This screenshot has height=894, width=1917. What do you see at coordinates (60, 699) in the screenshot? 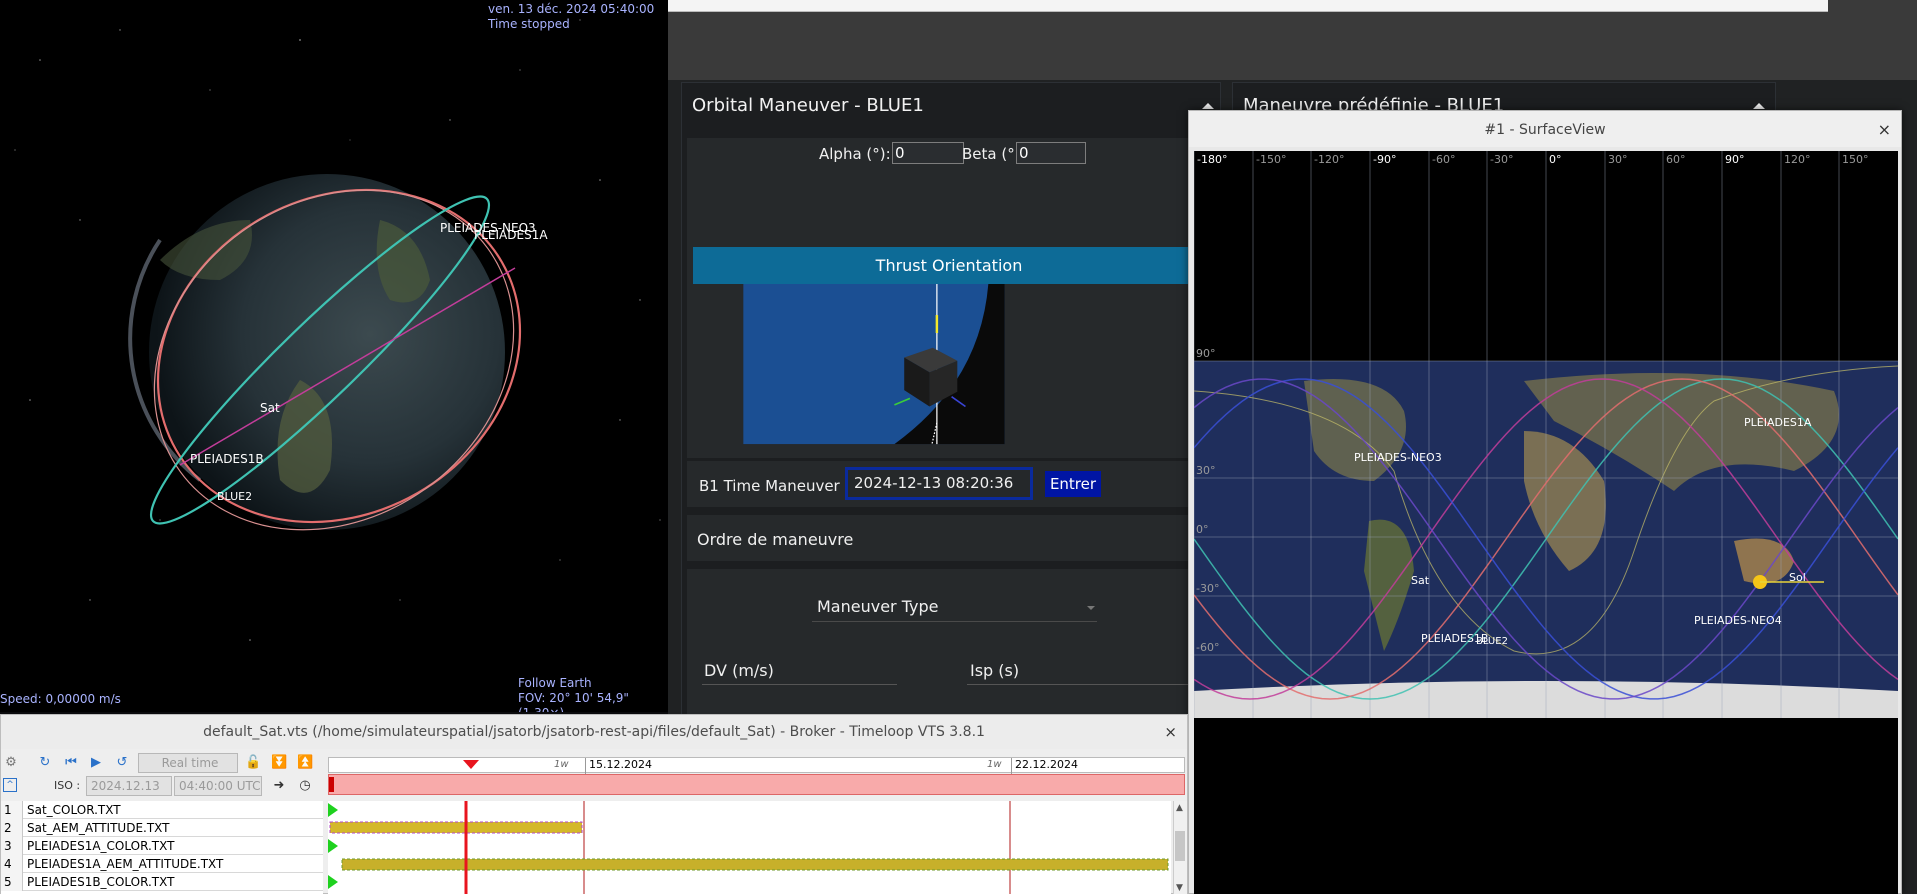
I see `speed-display: Speed: 0,00000 m/s` at bounding box center [60, 699].